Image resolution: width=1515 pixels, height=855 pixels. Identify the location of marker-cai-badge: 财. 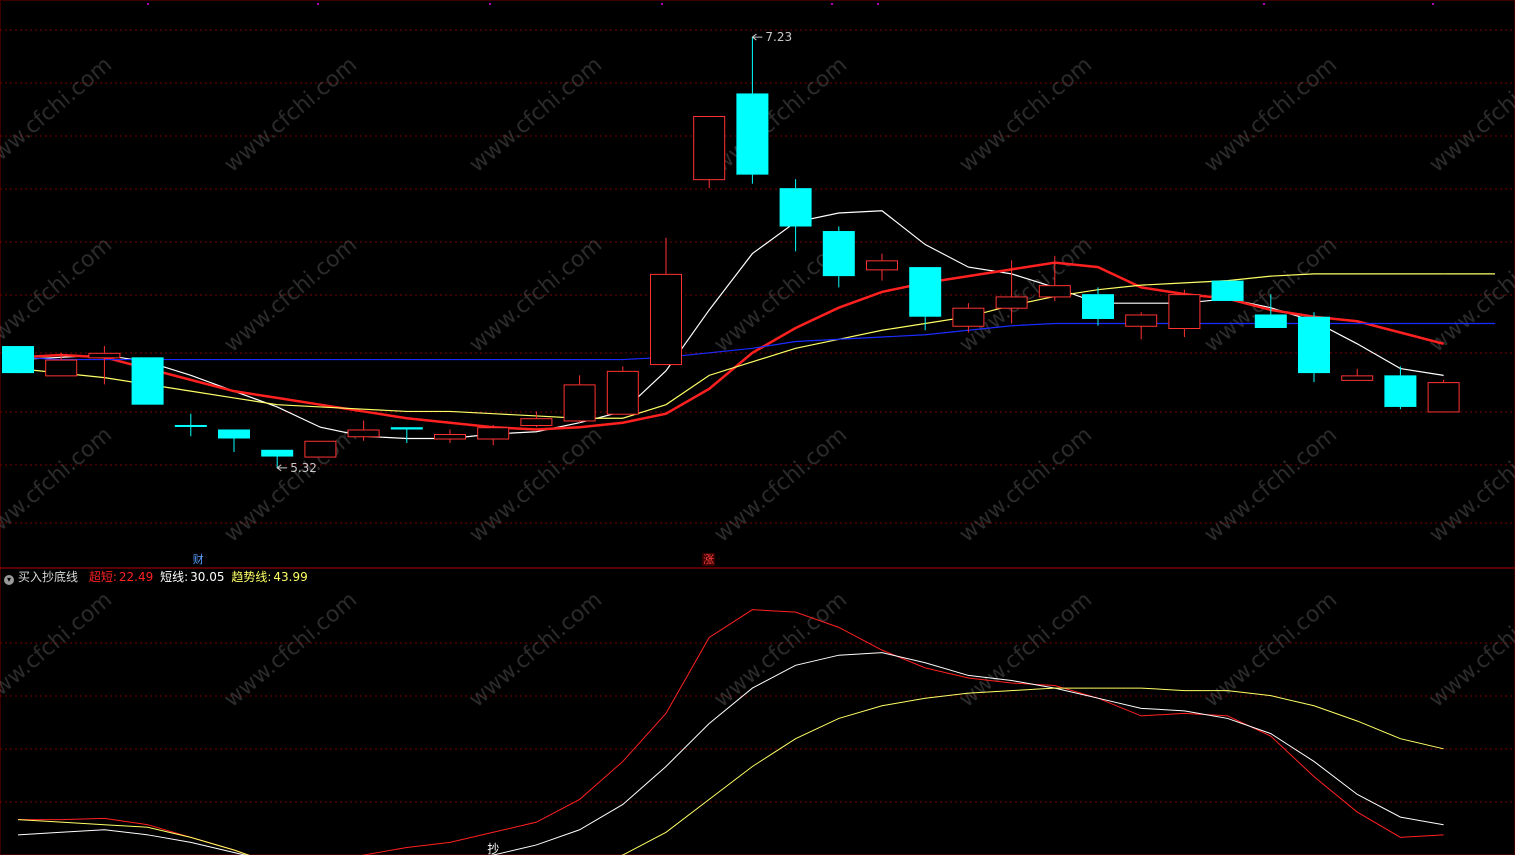
(198, 559).